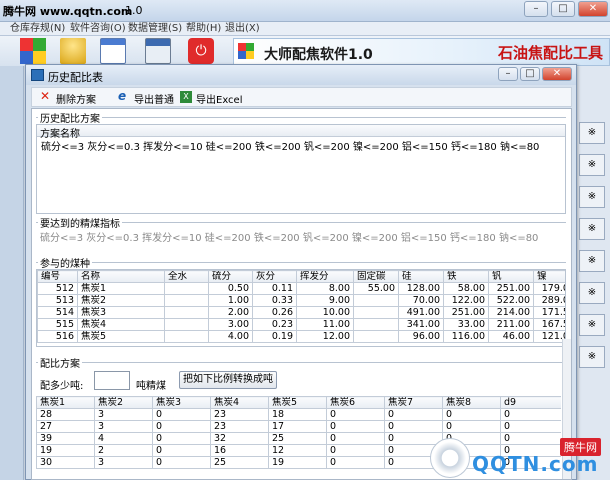 The width and height of the screenshot is (610, 480). I want to click on calculator-icon, so click(158, 51).